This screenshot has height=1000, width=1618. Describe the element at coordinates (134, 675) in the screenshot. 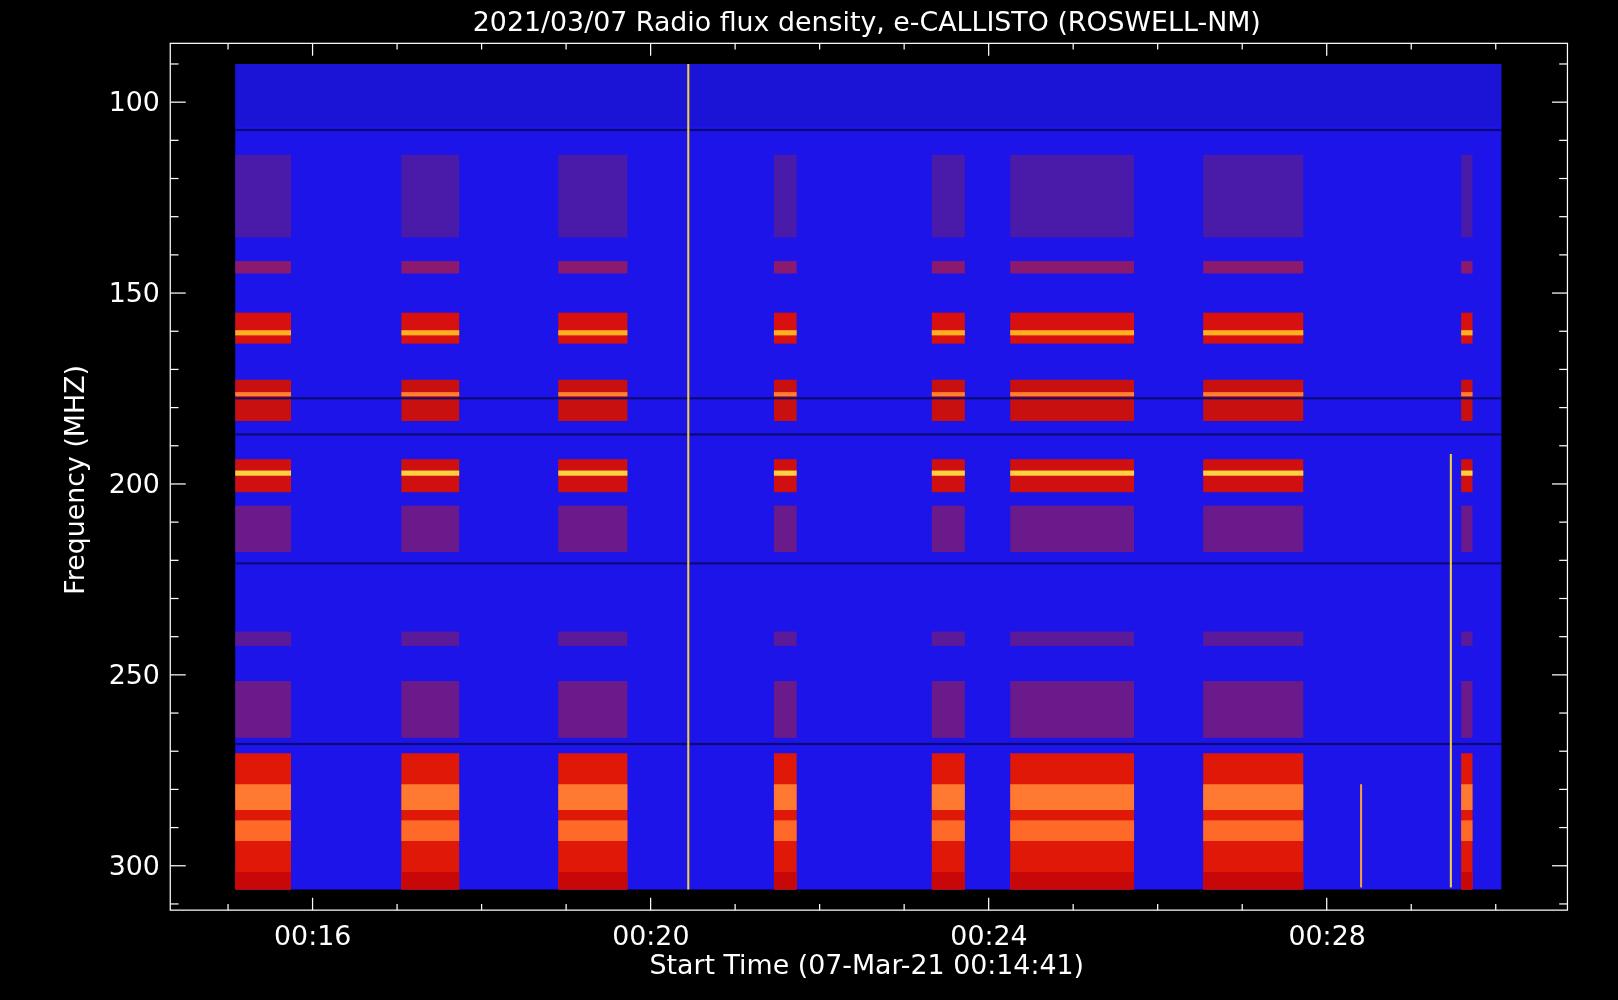

I see `tick-label: 250` at that location.